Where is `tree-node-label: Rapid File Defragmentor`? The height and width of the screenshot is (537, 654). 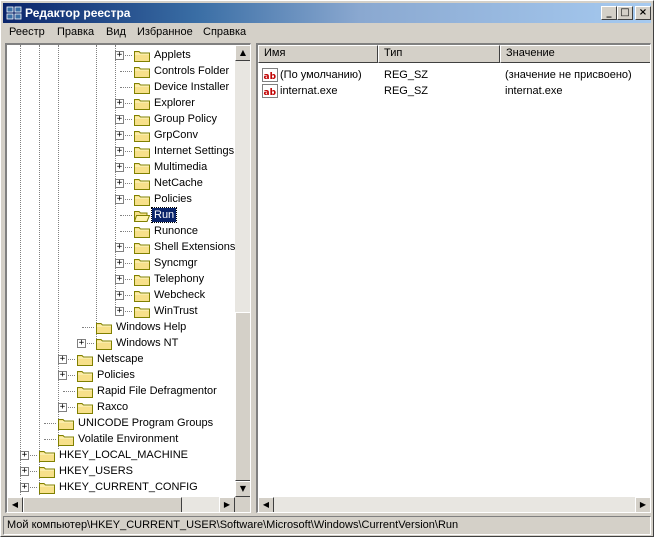
tree-node-label: Rapid File Defragmentor is located at coordinates (157, 391).